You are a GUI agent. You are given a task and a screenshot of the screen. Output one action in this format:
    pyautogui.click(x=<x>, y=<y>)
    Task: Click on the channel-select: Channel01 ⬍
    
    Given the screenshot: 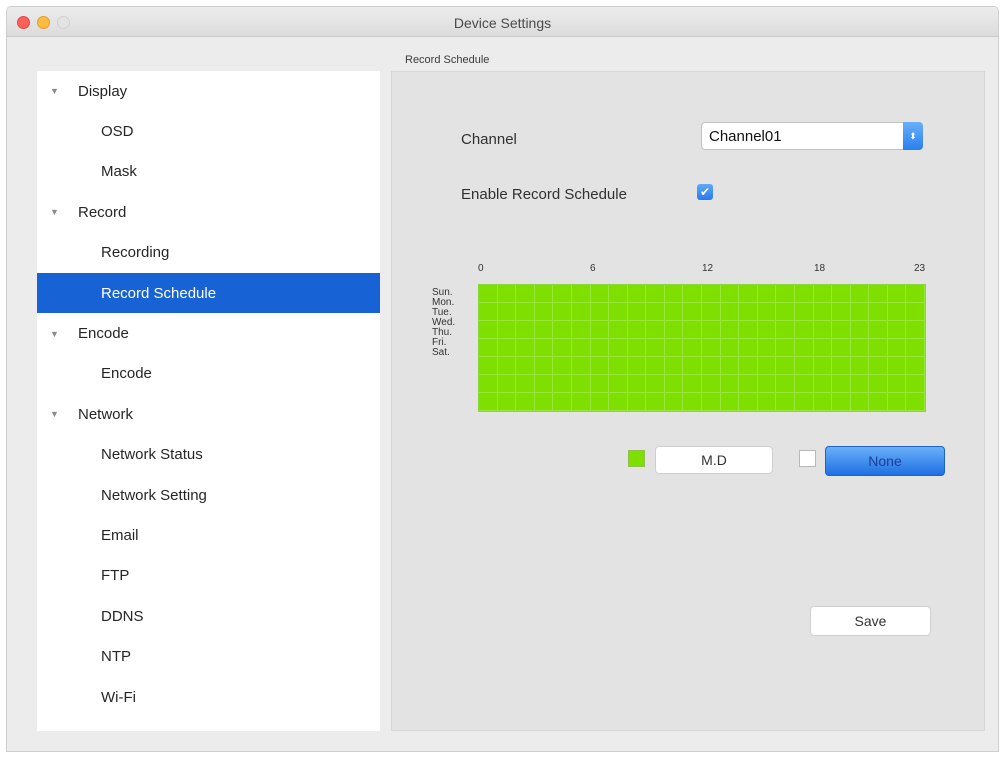 What is the action you would take?
    pyautogui.click(x=812, y=136)
    